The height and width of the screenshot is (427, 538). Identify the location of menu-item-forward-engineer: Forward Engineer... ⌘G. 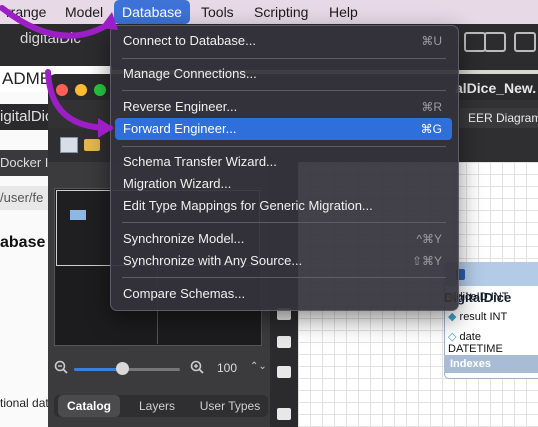
(283, 129).